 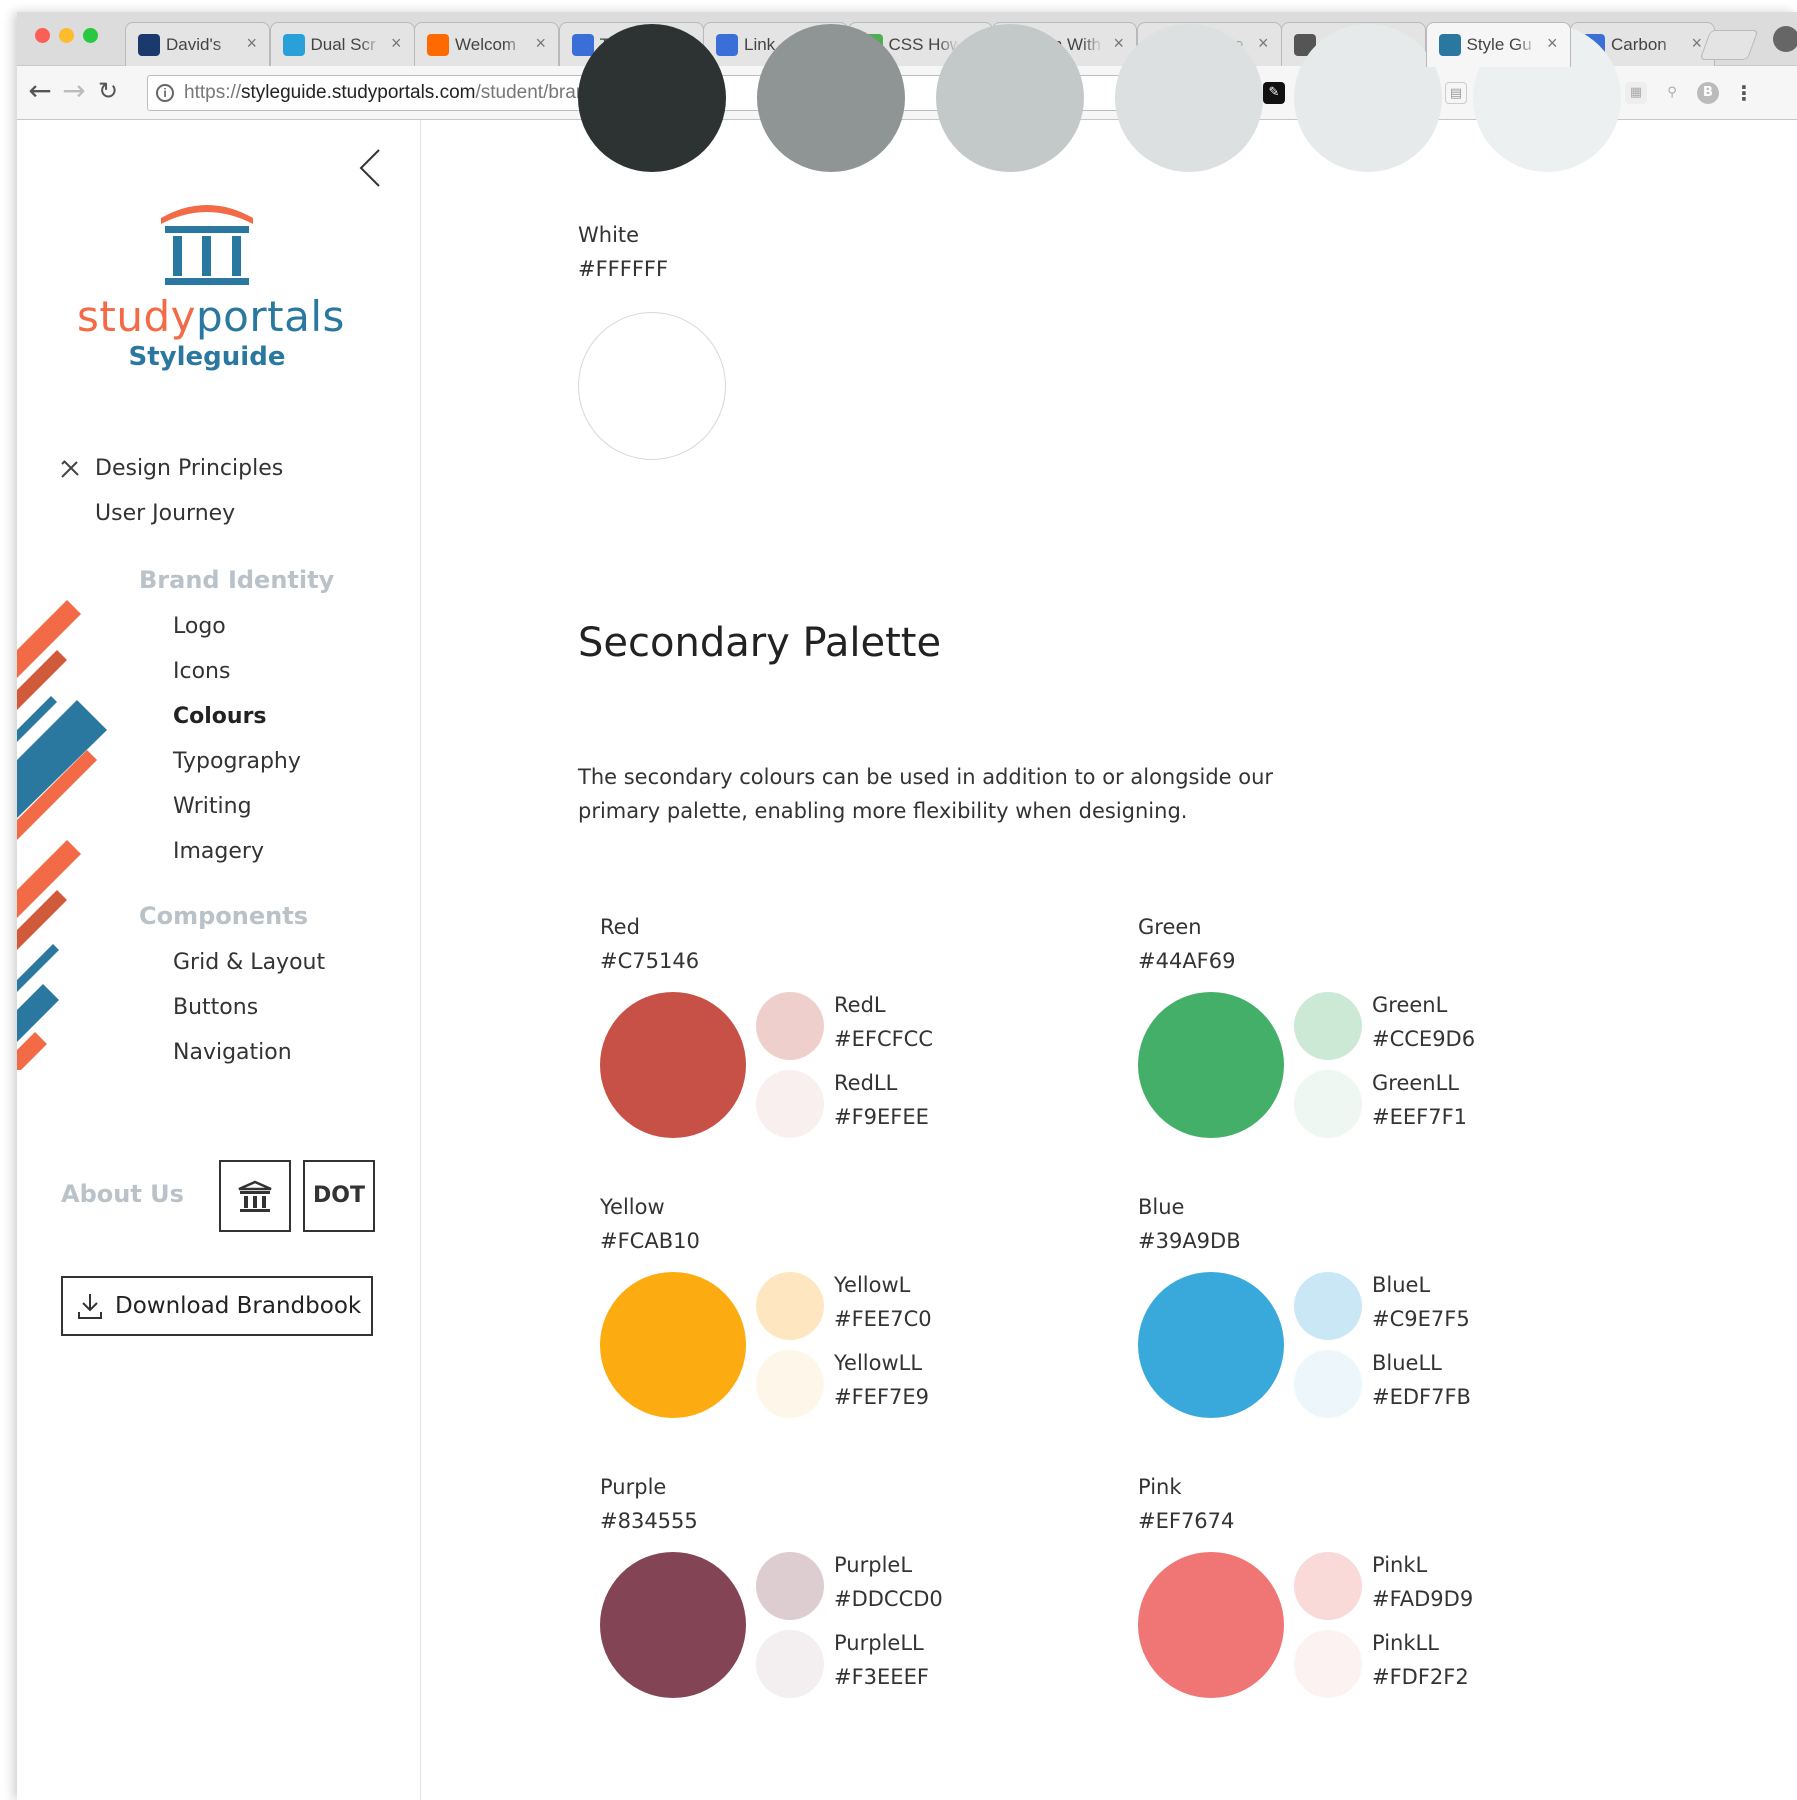 What do you see at coordinates (70, 469) in the screenshot?
I see `design-tools-icon` at bounding box center [70, 469].